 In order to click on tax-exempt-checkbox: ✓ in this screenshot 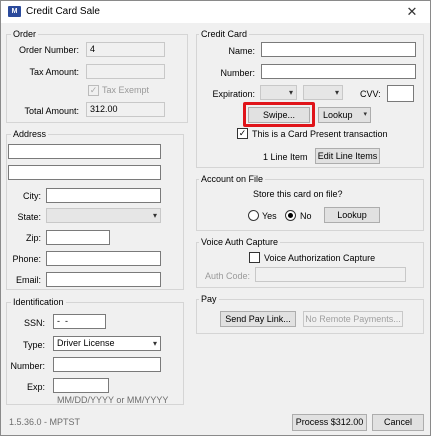, I will do `click(93, 90)`.